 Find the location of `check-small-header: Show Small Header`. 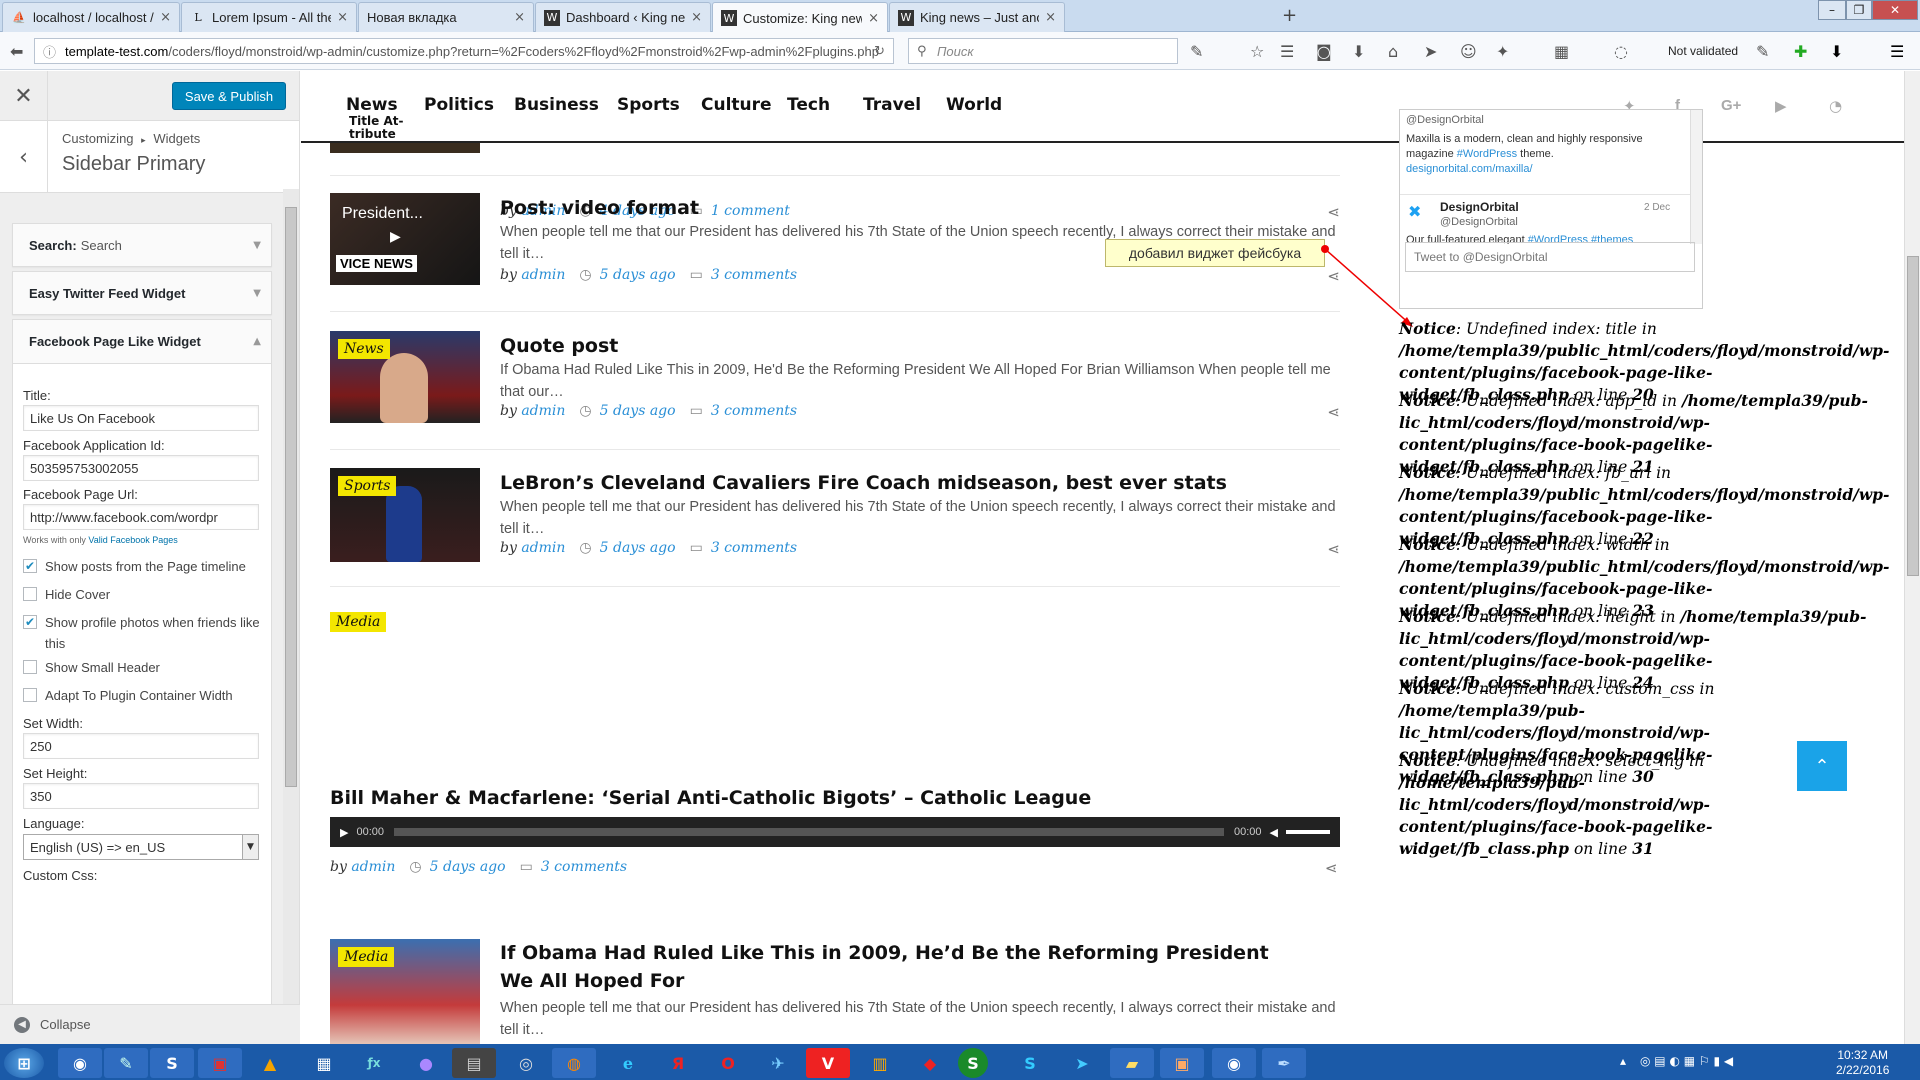

check-small-header: Show Small Header is located at coordinates (143, 667).